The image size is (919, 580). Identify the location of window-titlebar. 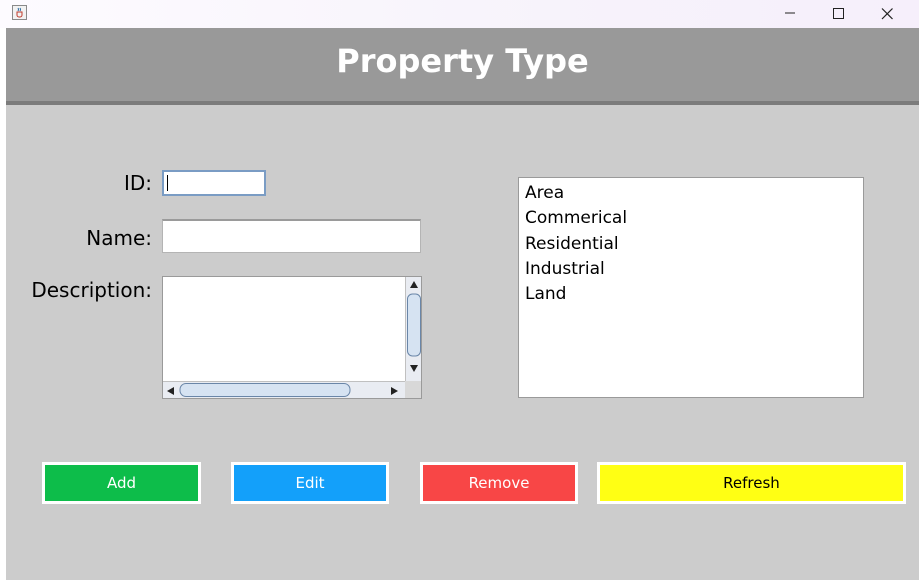
(459, 14).